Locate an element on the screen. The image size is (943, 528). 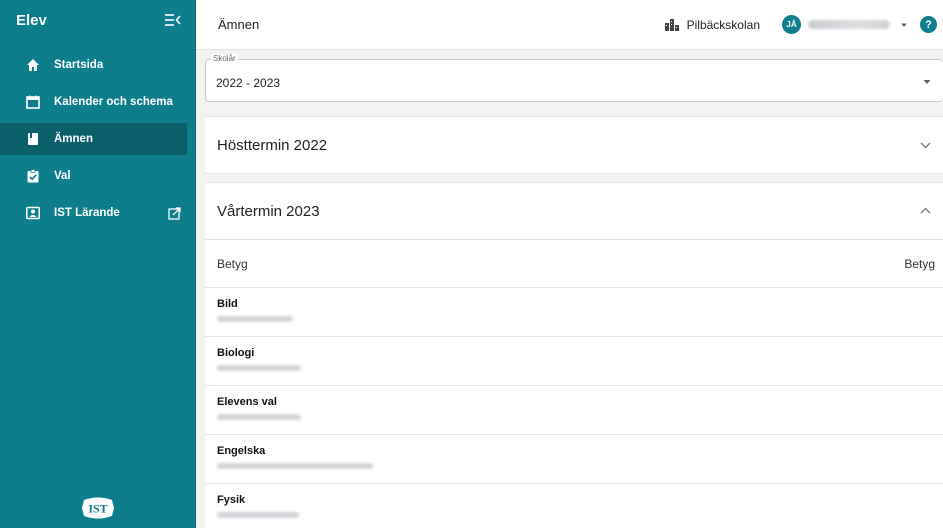
school-year-select: Skolår 2022 - 2023 is located at coordinates (574, 78).